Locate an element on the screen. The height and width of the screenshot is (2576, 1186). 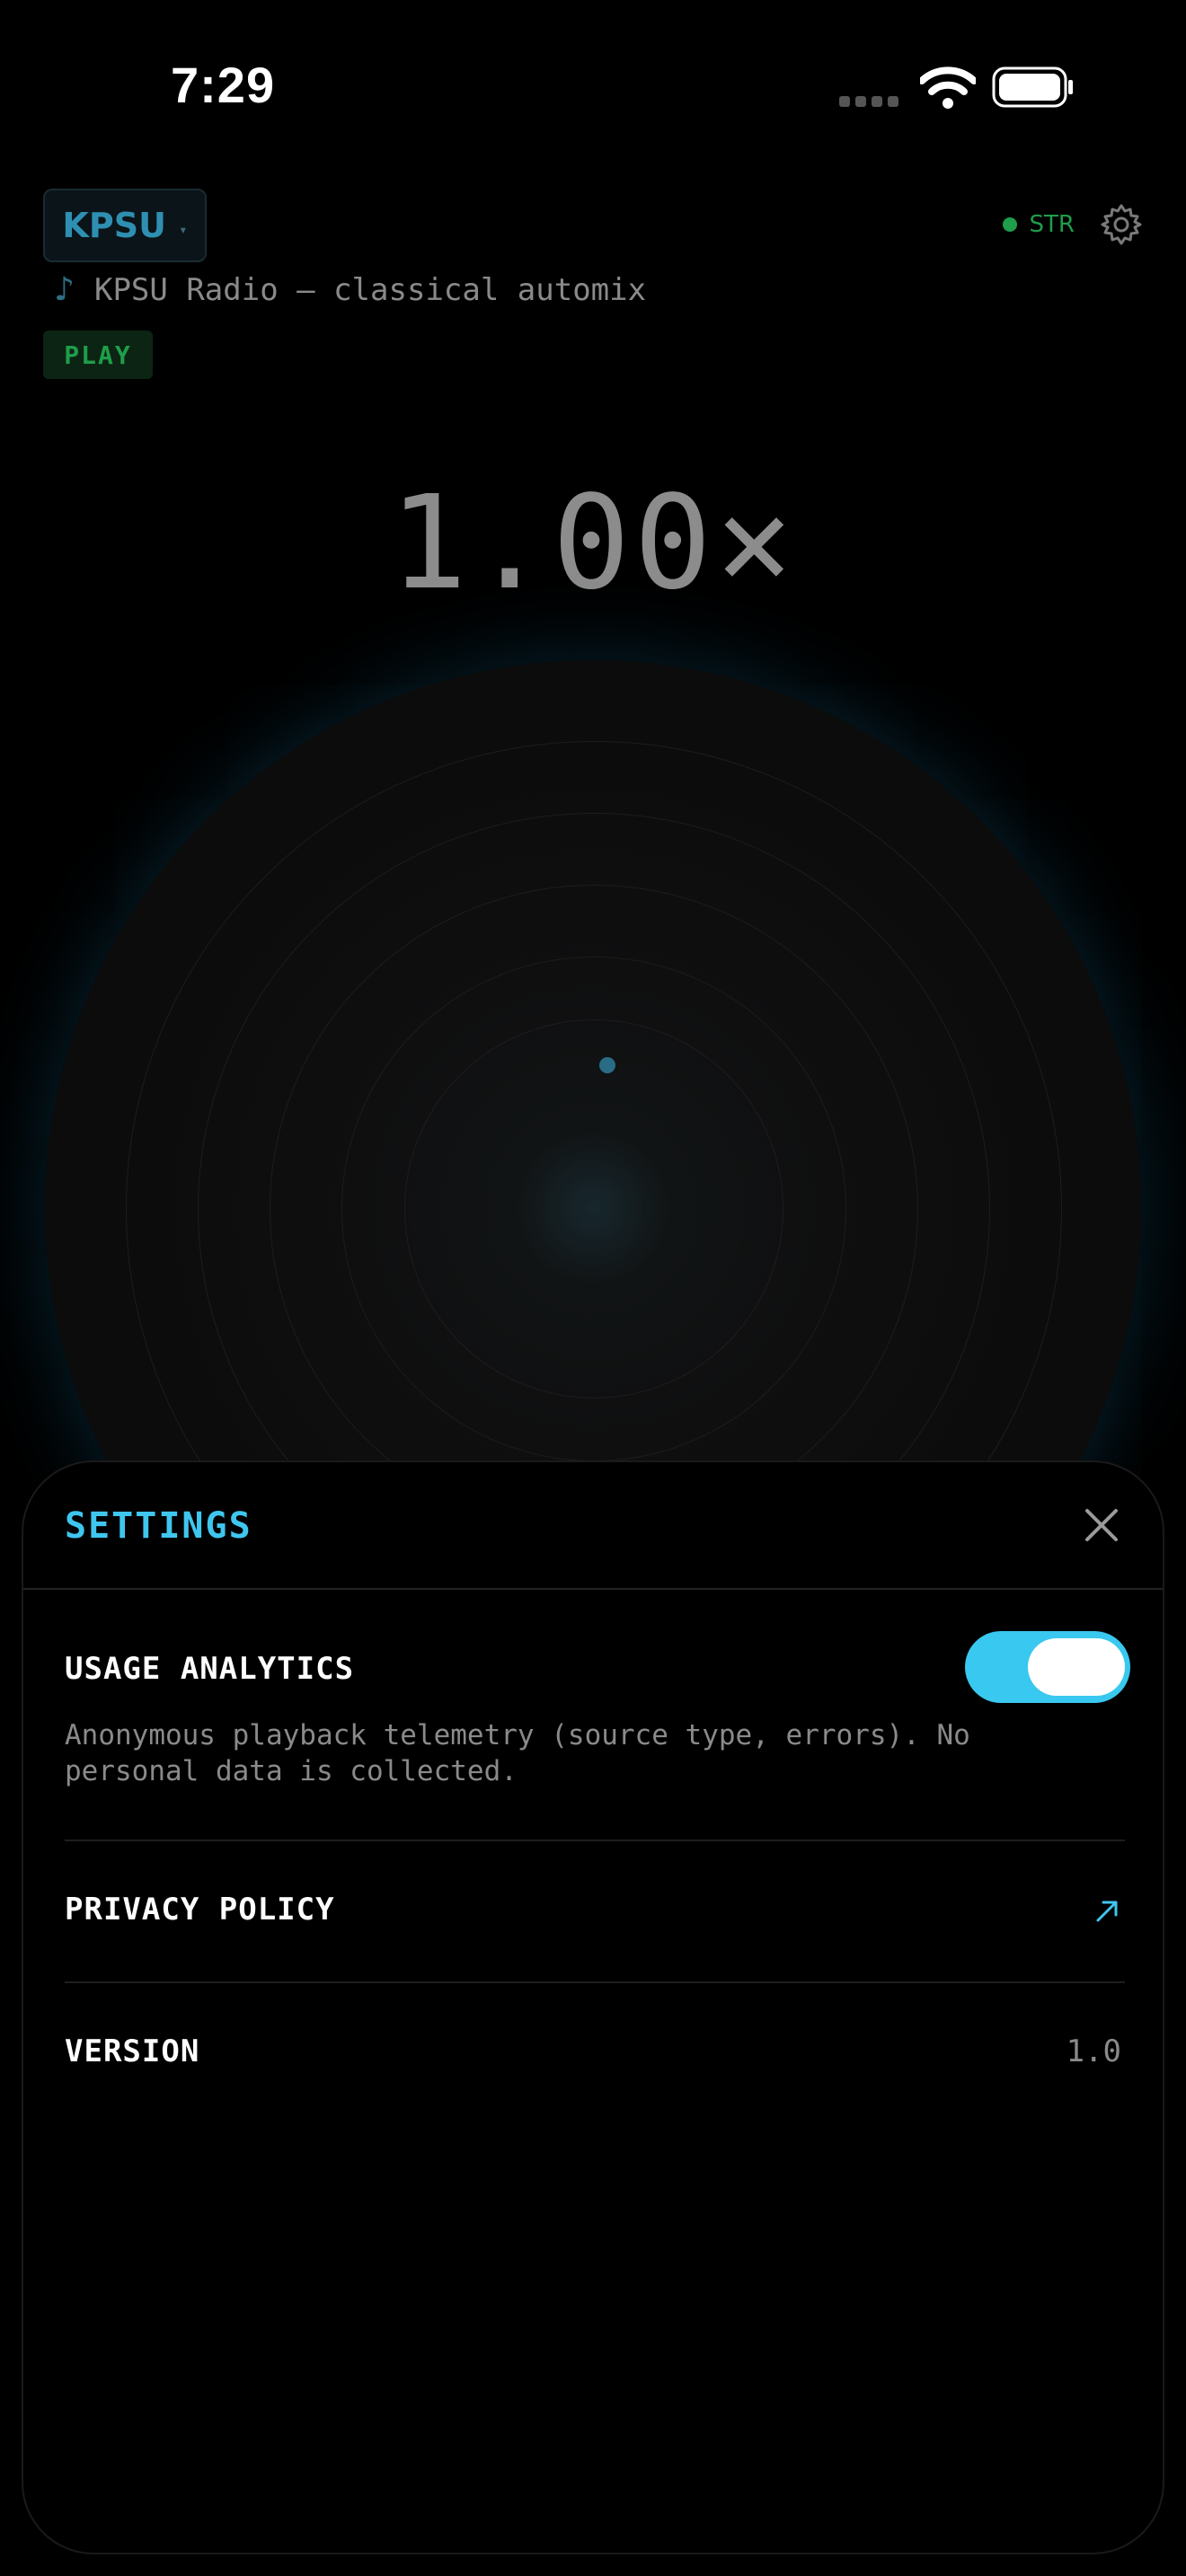
now-playing-title: KPSU Radio — classical automix is located at coordinates (370, 289).